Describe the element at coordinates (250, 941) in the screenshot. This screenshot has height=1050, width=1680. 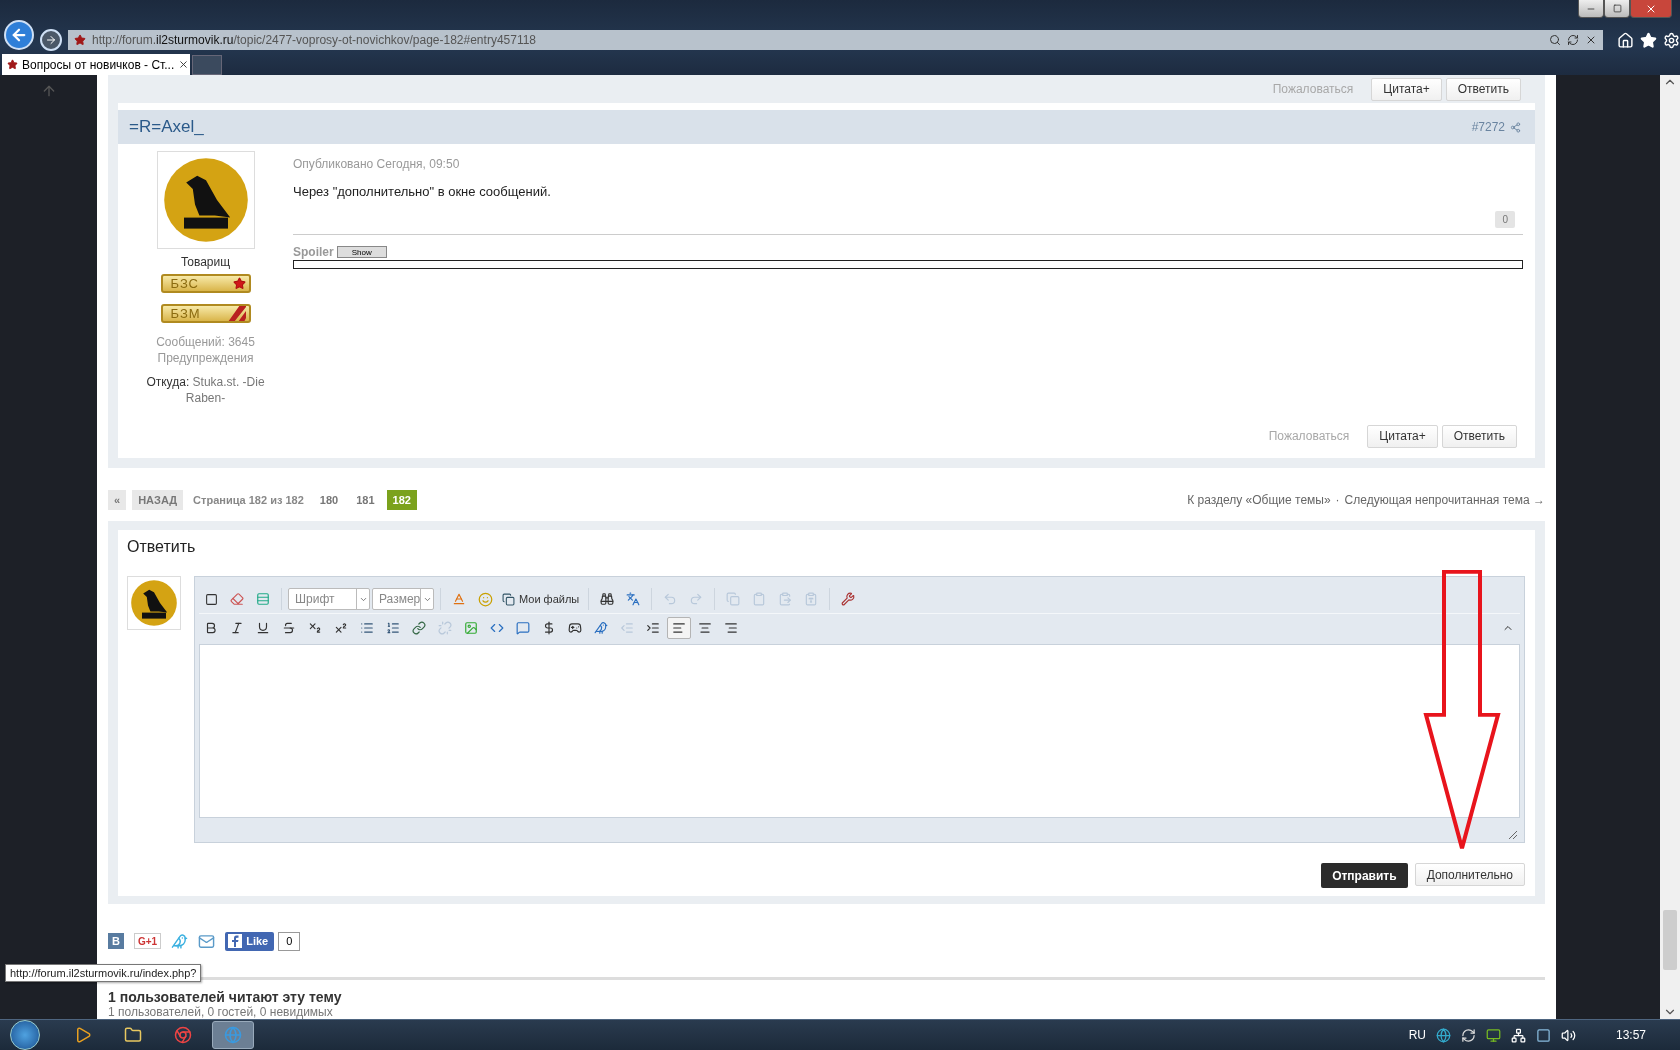
I see `like-button: Like` at that location.